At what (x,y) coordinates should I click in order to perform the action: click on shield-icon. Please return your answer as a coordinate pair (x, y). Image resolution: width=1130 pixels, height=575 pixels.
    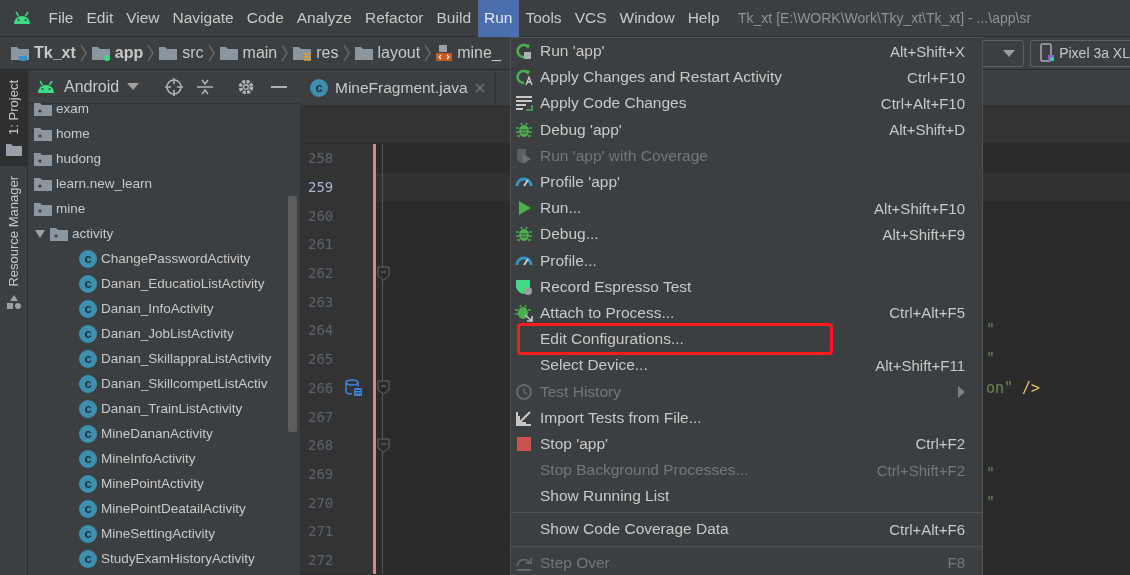
    Looking at the image, I should click on (524, 286).